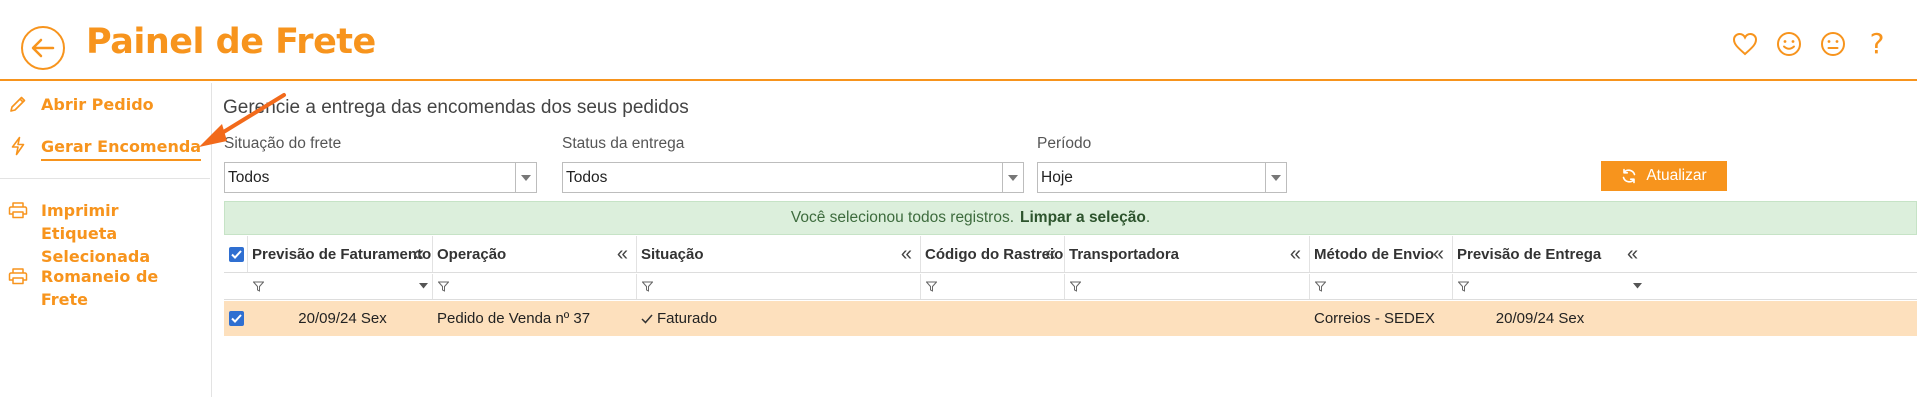 This screenshot has height=397, width=1917. What do you see at coordinates (1745, 44) in the screenshot?
I see `heart-icon` at bounding box center [1745, 44].